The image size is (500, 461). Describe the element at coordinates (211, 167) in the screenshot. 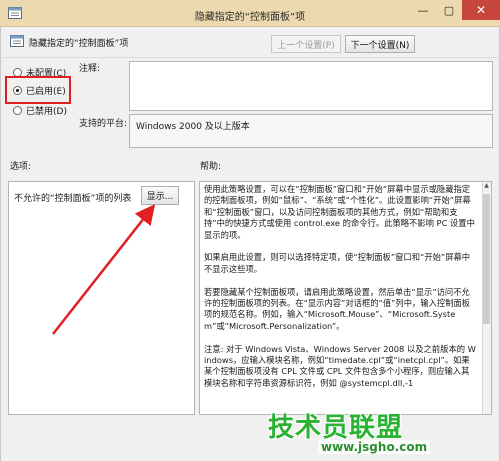

I see `help-label: 帮助:` at that location.